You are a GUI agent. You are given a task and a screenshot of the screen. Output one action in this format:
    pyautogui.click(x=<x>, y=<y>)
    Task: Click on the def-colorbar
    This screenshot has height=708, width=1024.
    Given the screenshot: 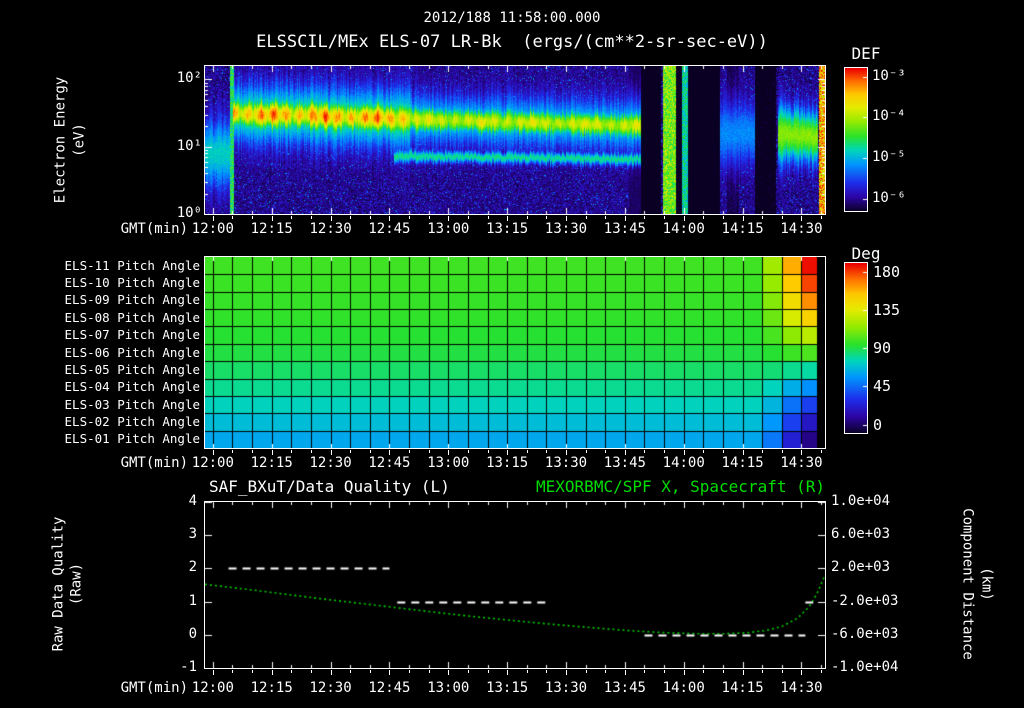 What is the action you would take?
    pyautogui.click(x=856, y=139)
    